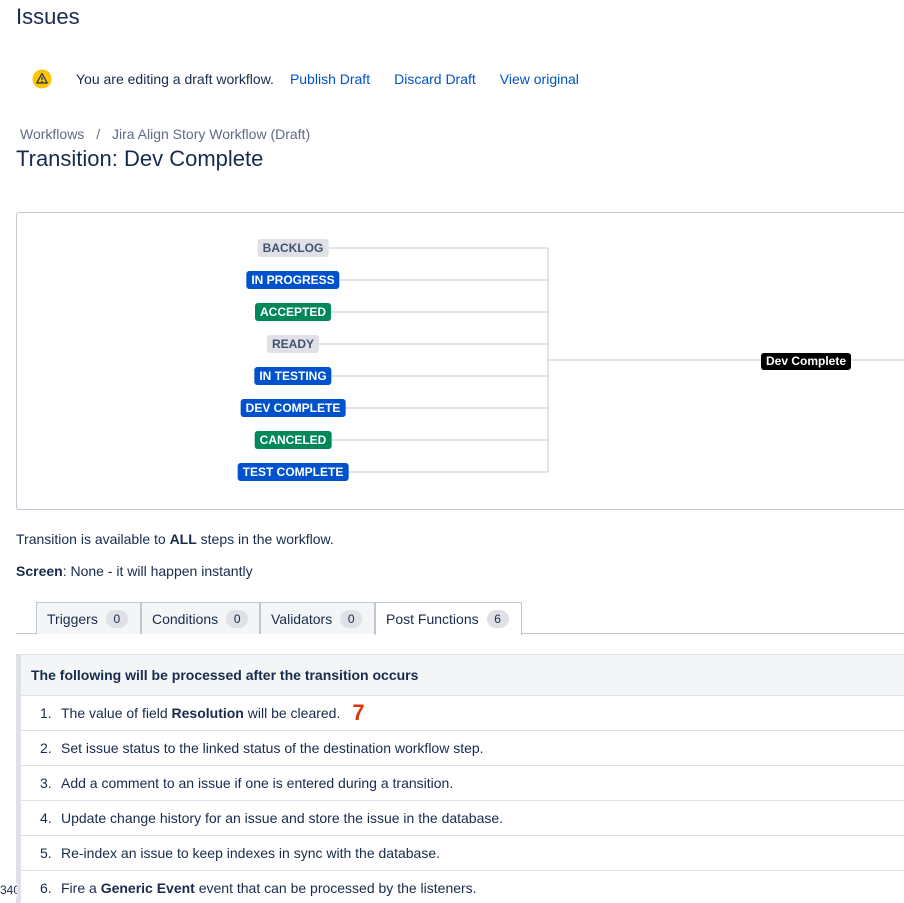 The height and width of the screenshot is (903, 904). Describe the element at coordinates (267, 539) in the screenshot. I see `availability-suffix: steps in the workflow.` at that location.